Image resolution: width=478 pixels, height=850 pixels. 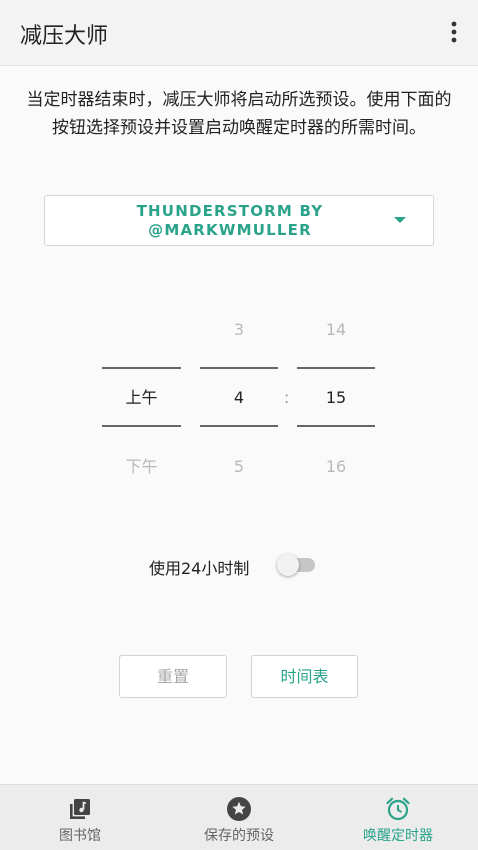 I want to click on nav-saved-presets: 保存的预设, so click(x=239, y=817).